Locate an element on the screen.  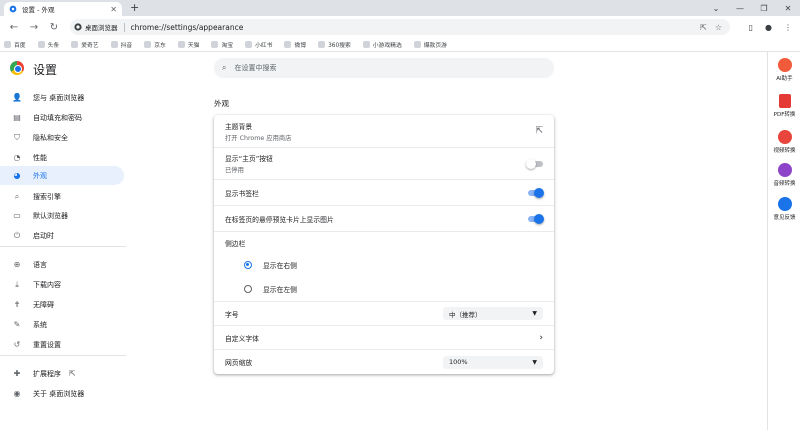
font-size-select: 中（推荐） ▼ is located at coordinates (493, 313).